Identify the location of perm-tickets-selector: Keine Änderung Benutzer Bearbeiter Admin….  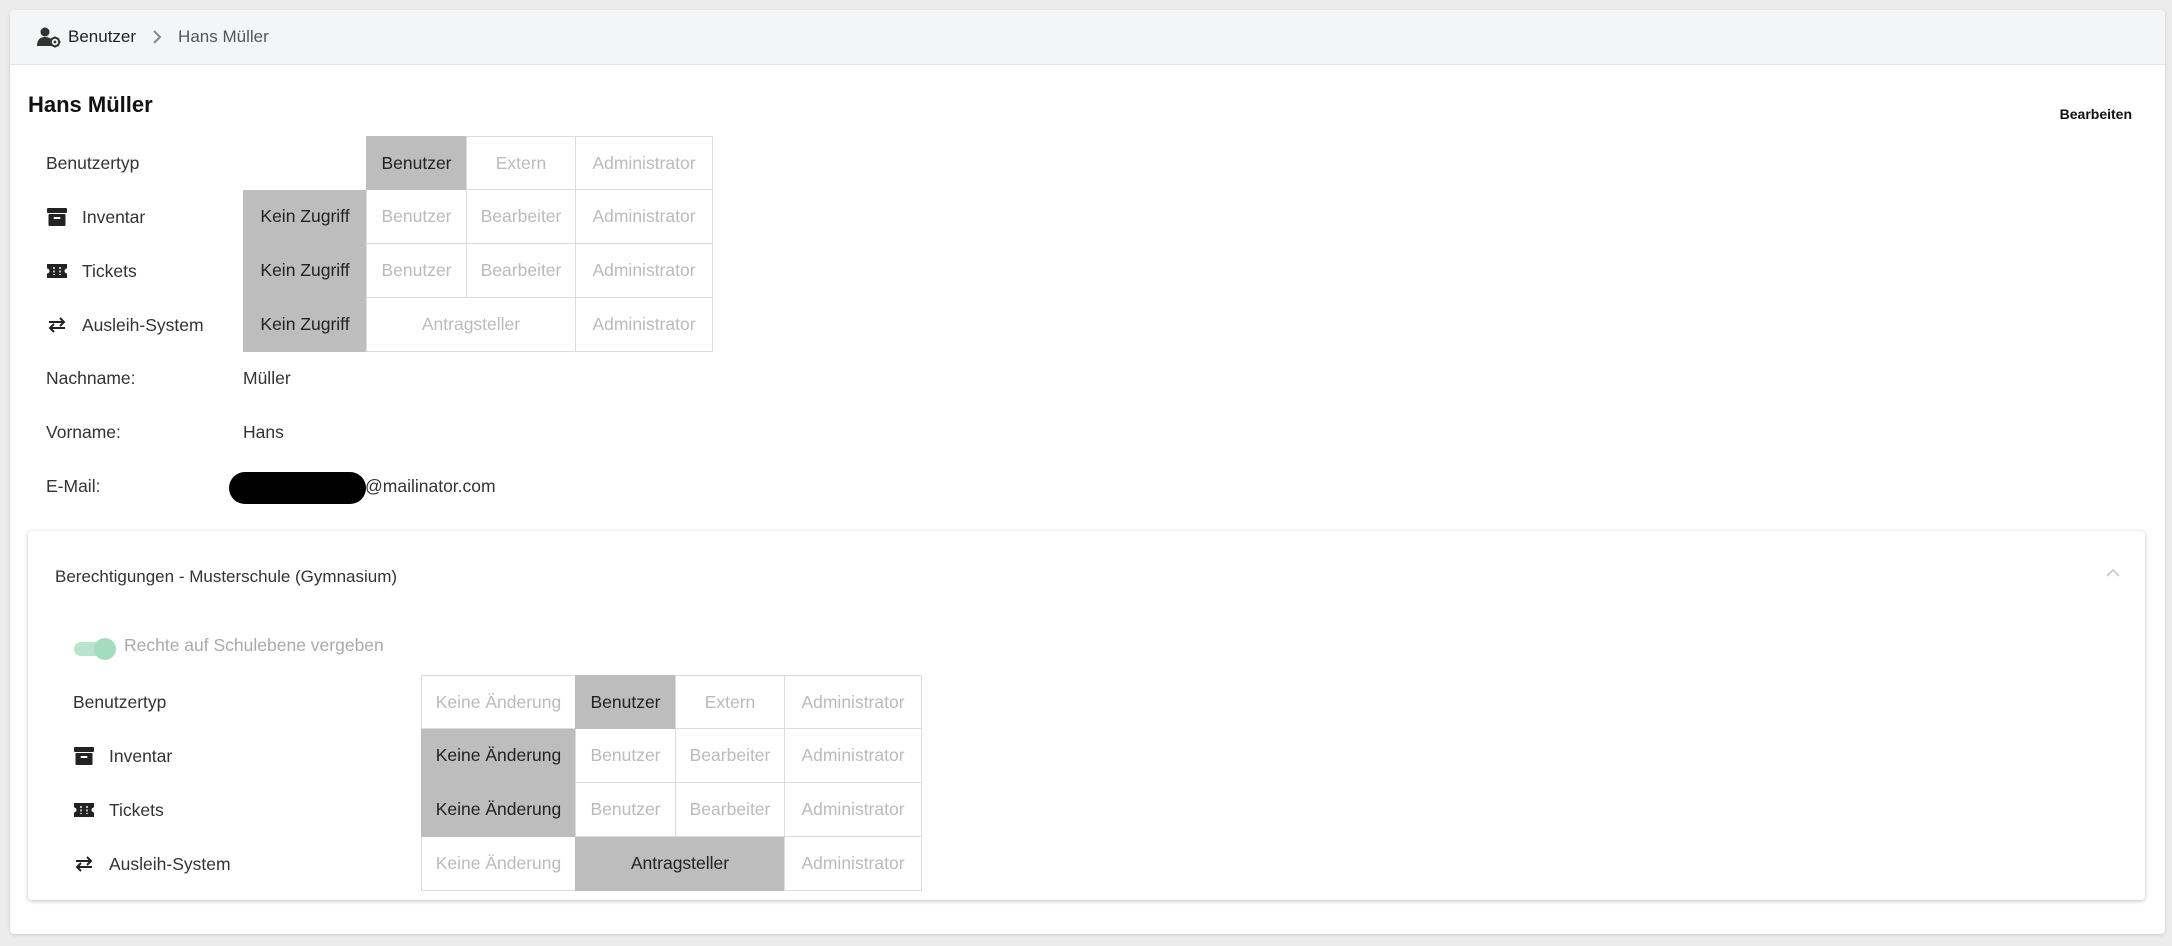
(671, 810).